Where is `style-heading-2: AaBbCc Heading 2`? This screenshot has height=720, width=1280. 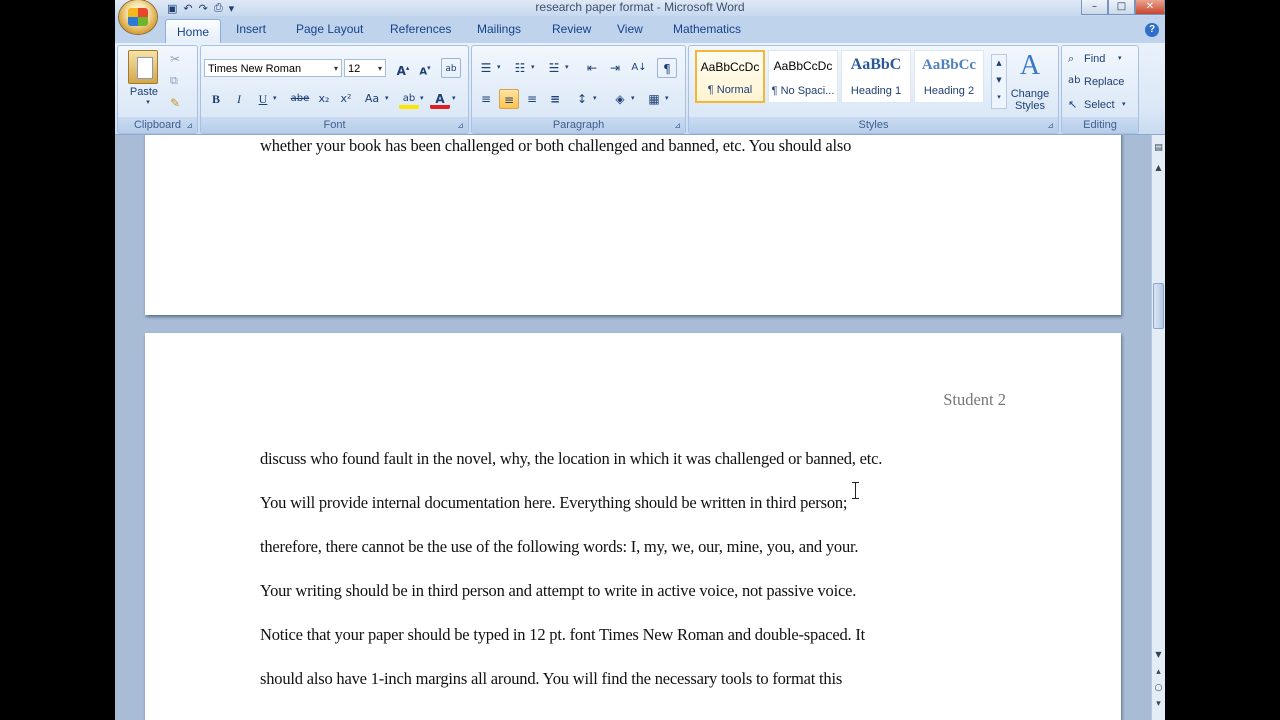 style-heading-2: AaBbCc Heading 2 is located at coordinates (949, 76).